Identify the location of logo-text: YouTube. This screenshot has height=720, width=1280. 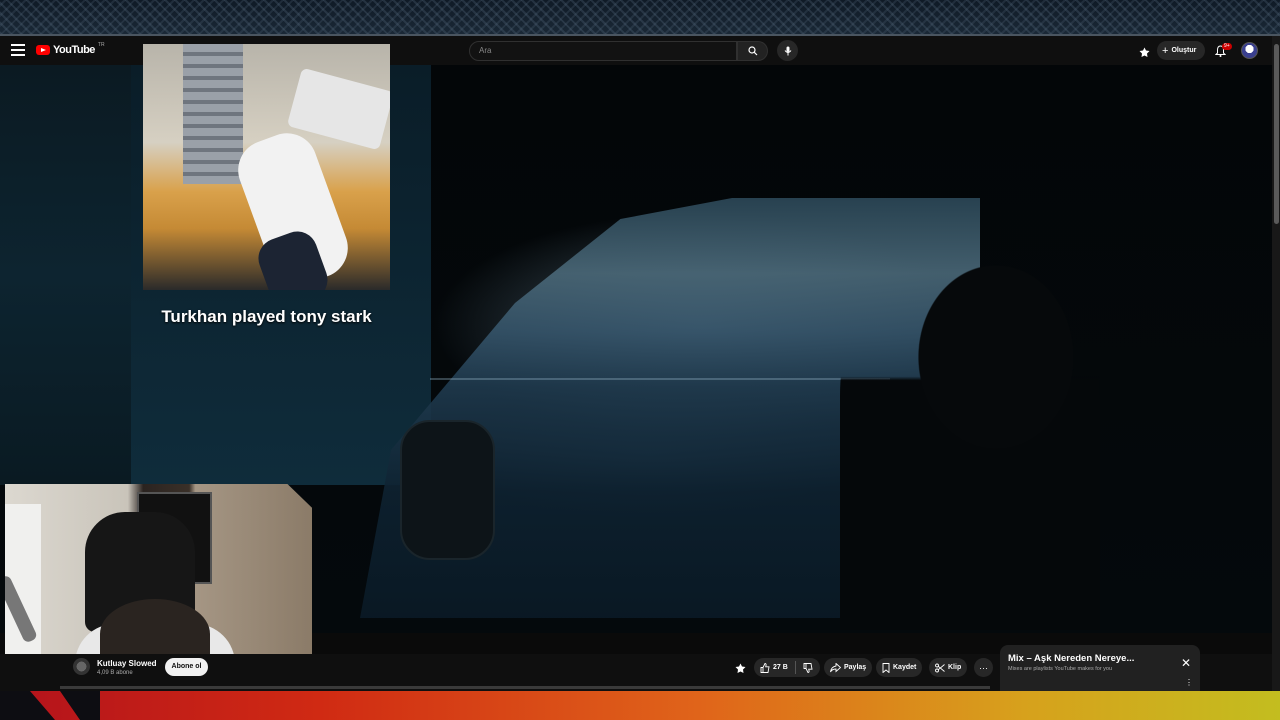
(74, 50).